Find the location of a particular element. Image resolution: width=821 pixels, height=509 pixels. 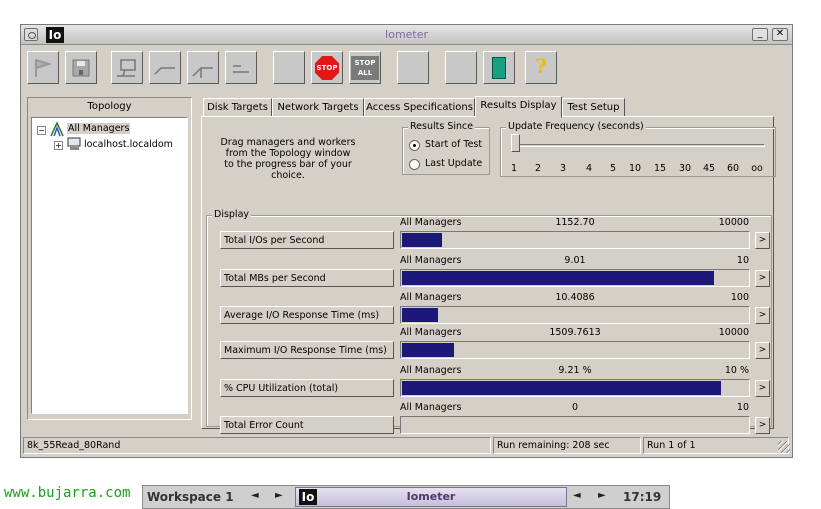

task-next-button: ► is located at coordinates (602, 495).